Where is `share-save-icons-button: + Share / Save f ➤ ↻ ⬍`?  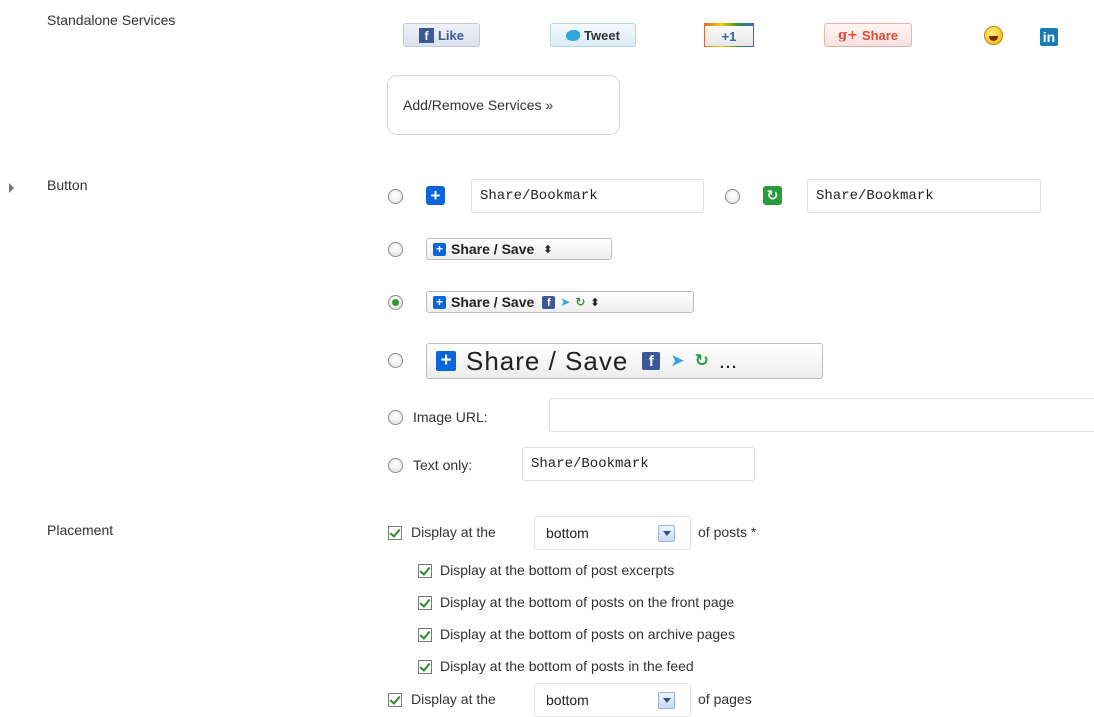 share-save-icons-button: + Share / Save f ➤ ↻ ⬍ is located at coordinates (560, 302).